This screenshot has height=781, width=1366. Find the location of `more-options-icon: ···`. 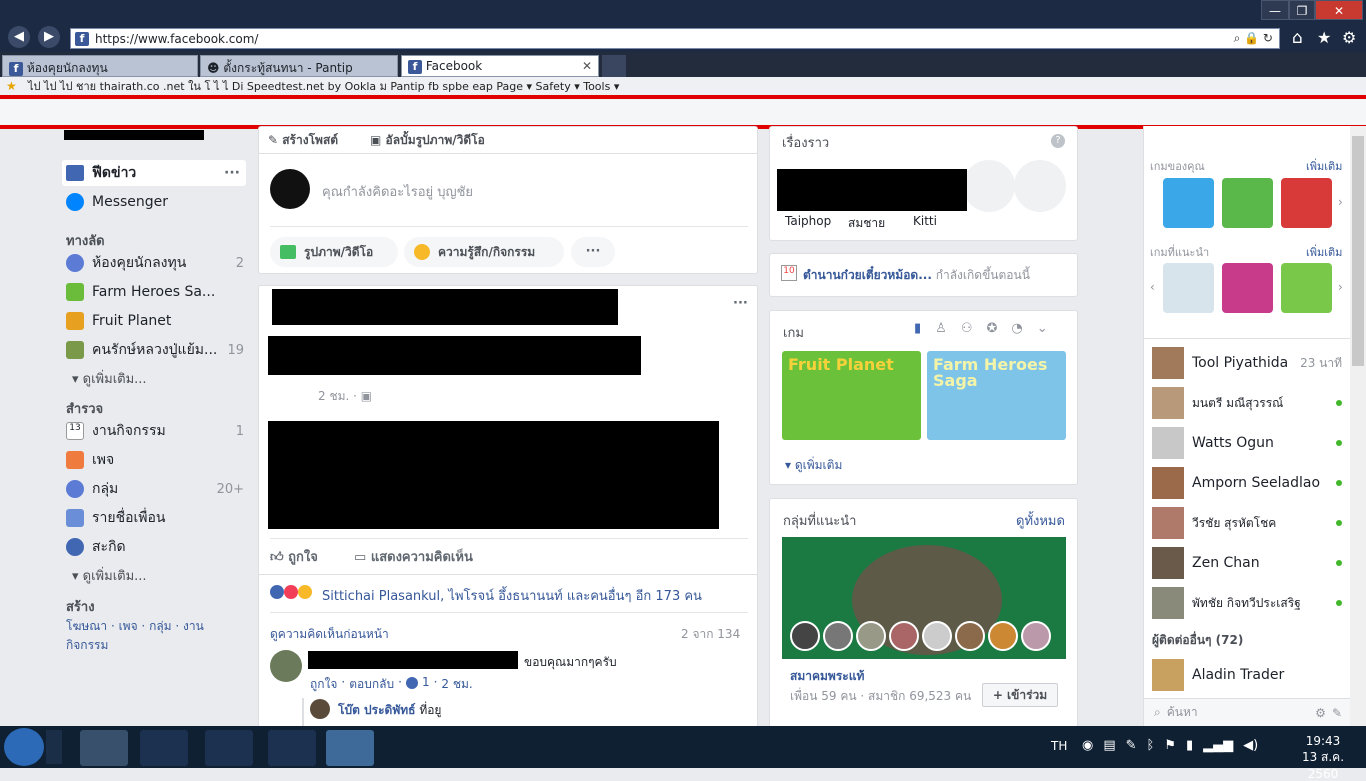

more-options-icon: ··· is located at coordinates (232, 173).